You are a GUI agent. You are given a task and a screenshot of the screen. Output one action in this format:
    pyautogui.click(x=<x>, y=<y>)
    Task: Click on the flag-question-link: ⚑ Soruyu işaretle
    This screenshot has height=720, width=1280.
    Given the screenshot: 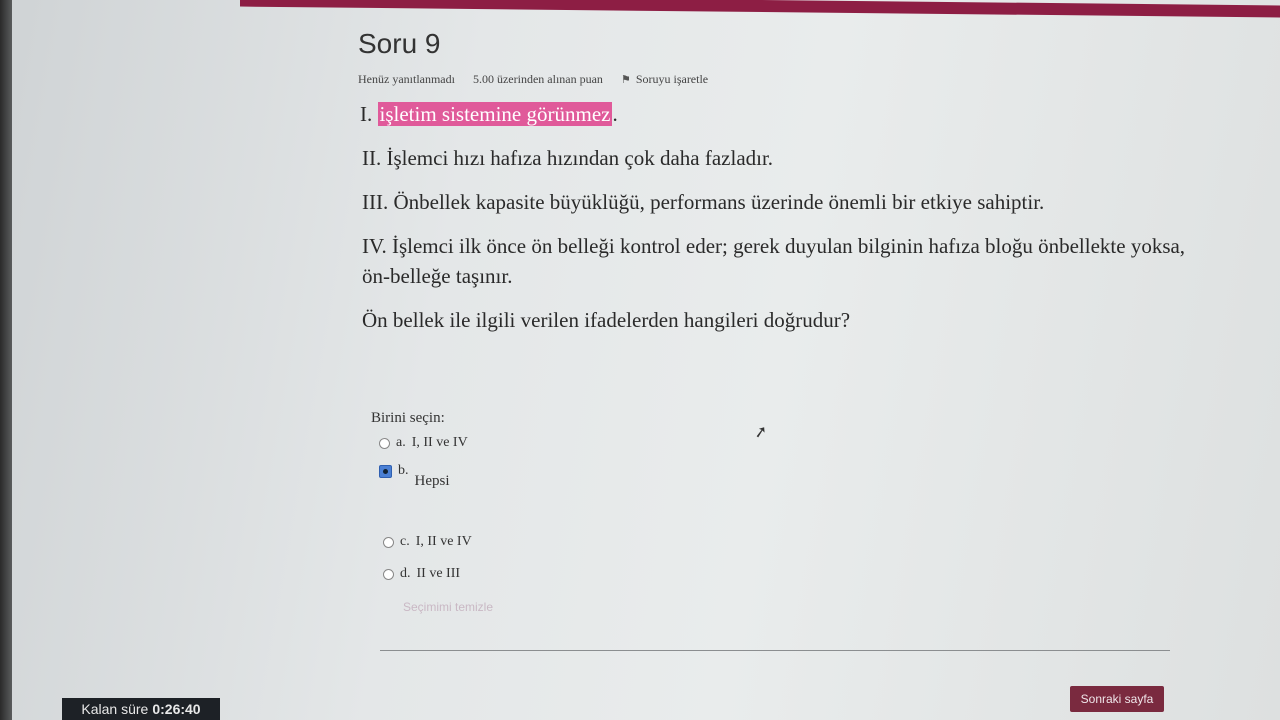 What is the action you would take?
    pyautogui.click(x=664, y=79)
    